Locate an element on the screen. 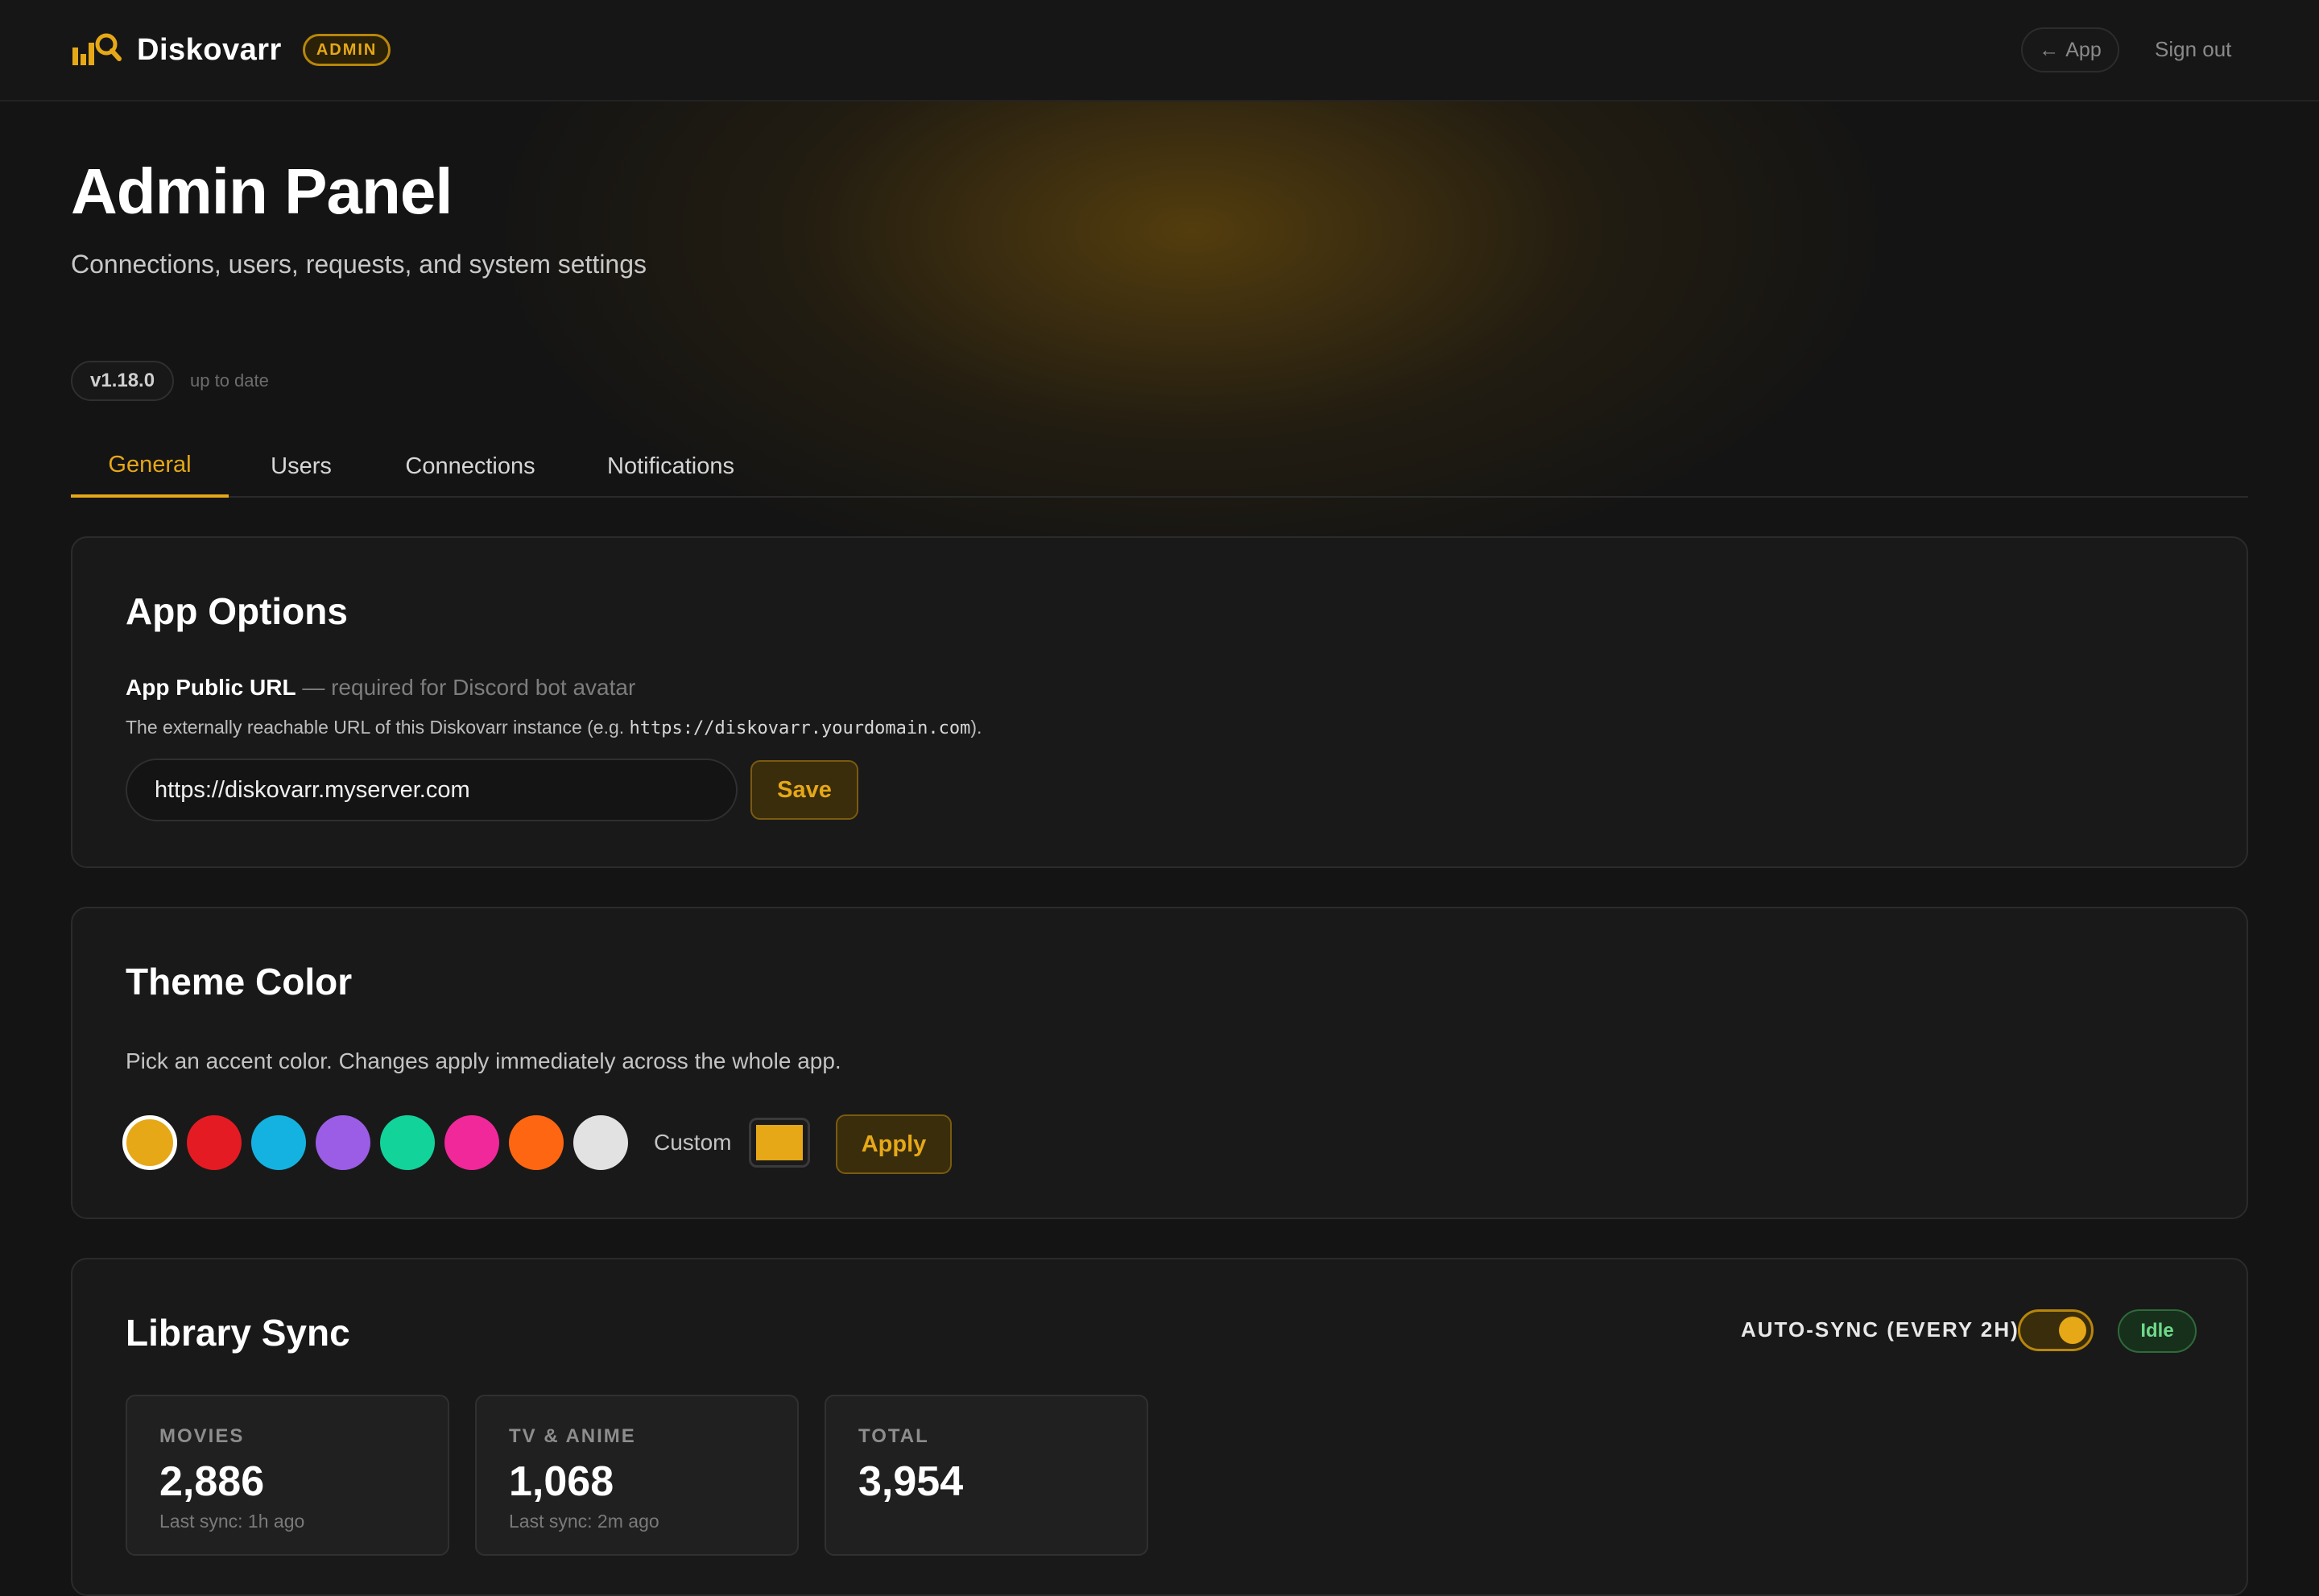 The image size is (2319, 1596). apply-button: Apply is located at coordinates (894, 1144).